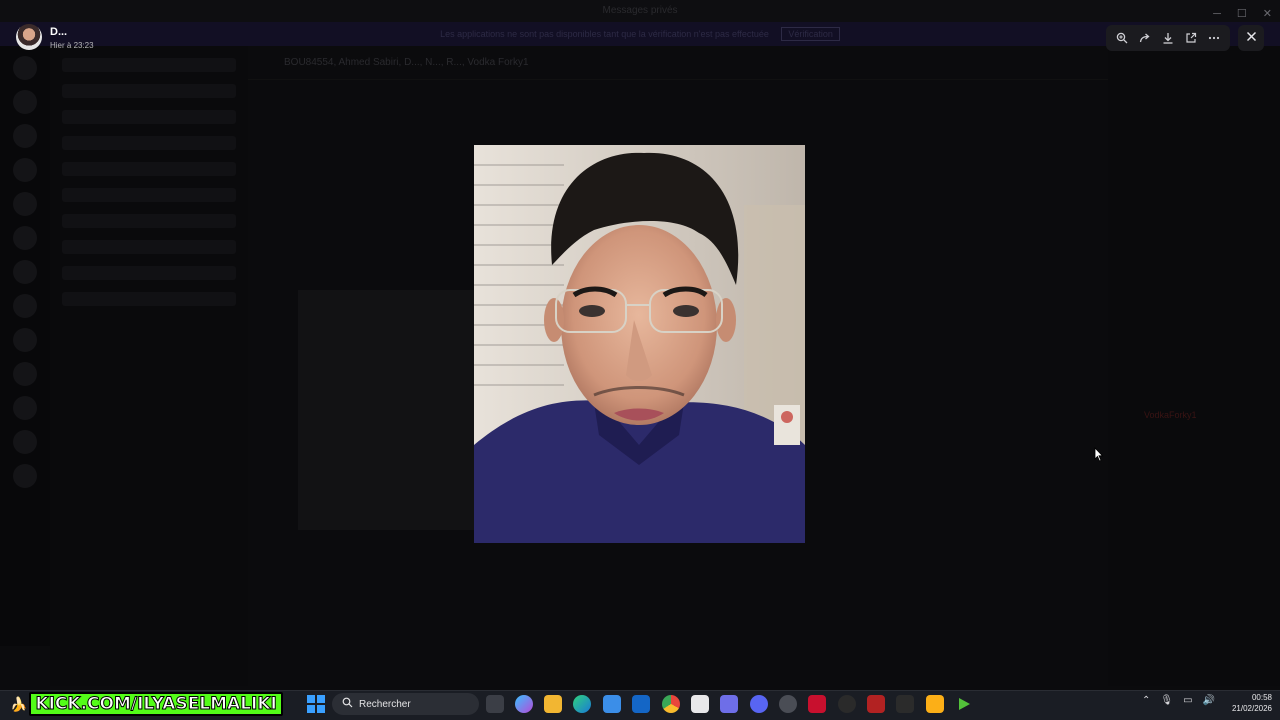 The image size is (1280, 720). What do you see at coordinates (905, 704) in the screenshot?
I see `epic-games-icon` at bounding box center [905, 704].